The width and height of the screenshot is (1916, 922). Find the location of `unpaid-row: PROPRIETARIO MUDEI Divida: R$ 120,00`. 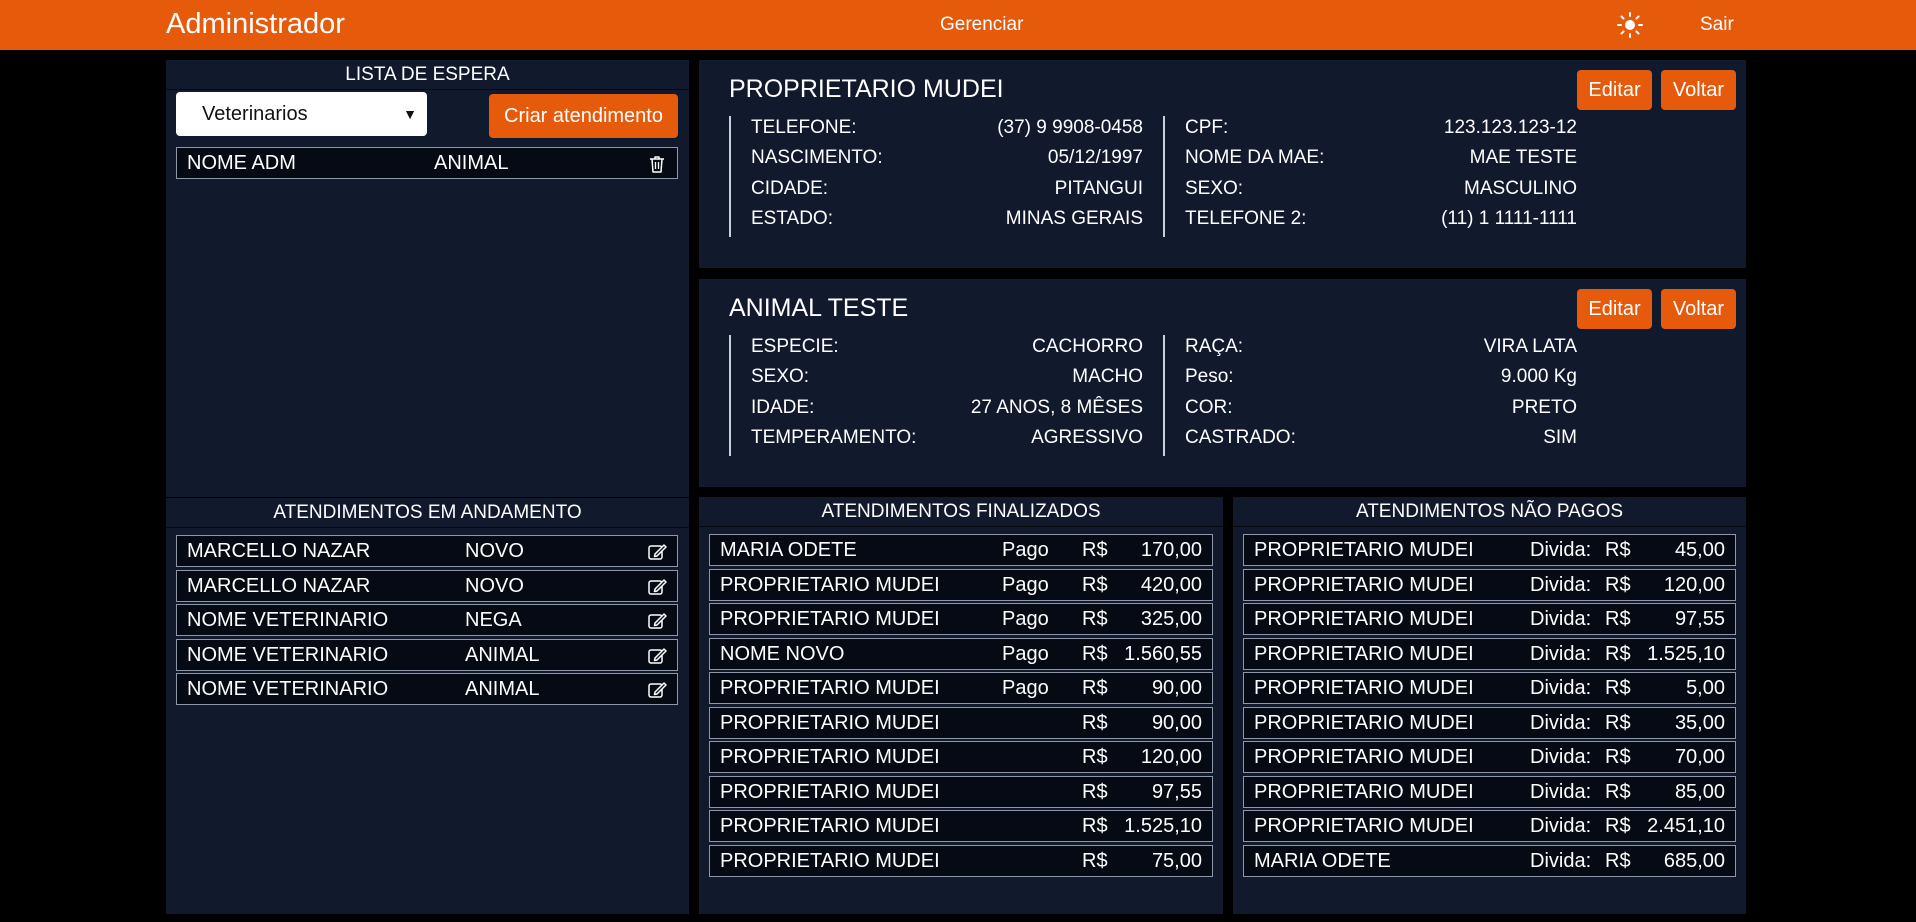

unpaid-row: PROPRIETARIO MUDEI Divida: R$ 120,00 is located at coordinates (1489, 584).